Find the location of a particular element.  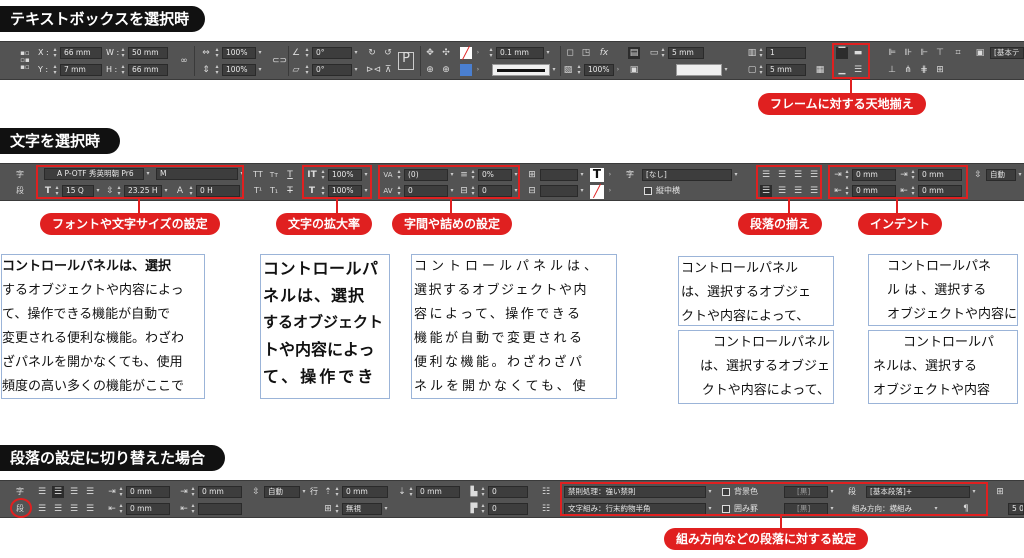

stroke-weight-input: 0.1 mm is located at coordinates (520, 53).